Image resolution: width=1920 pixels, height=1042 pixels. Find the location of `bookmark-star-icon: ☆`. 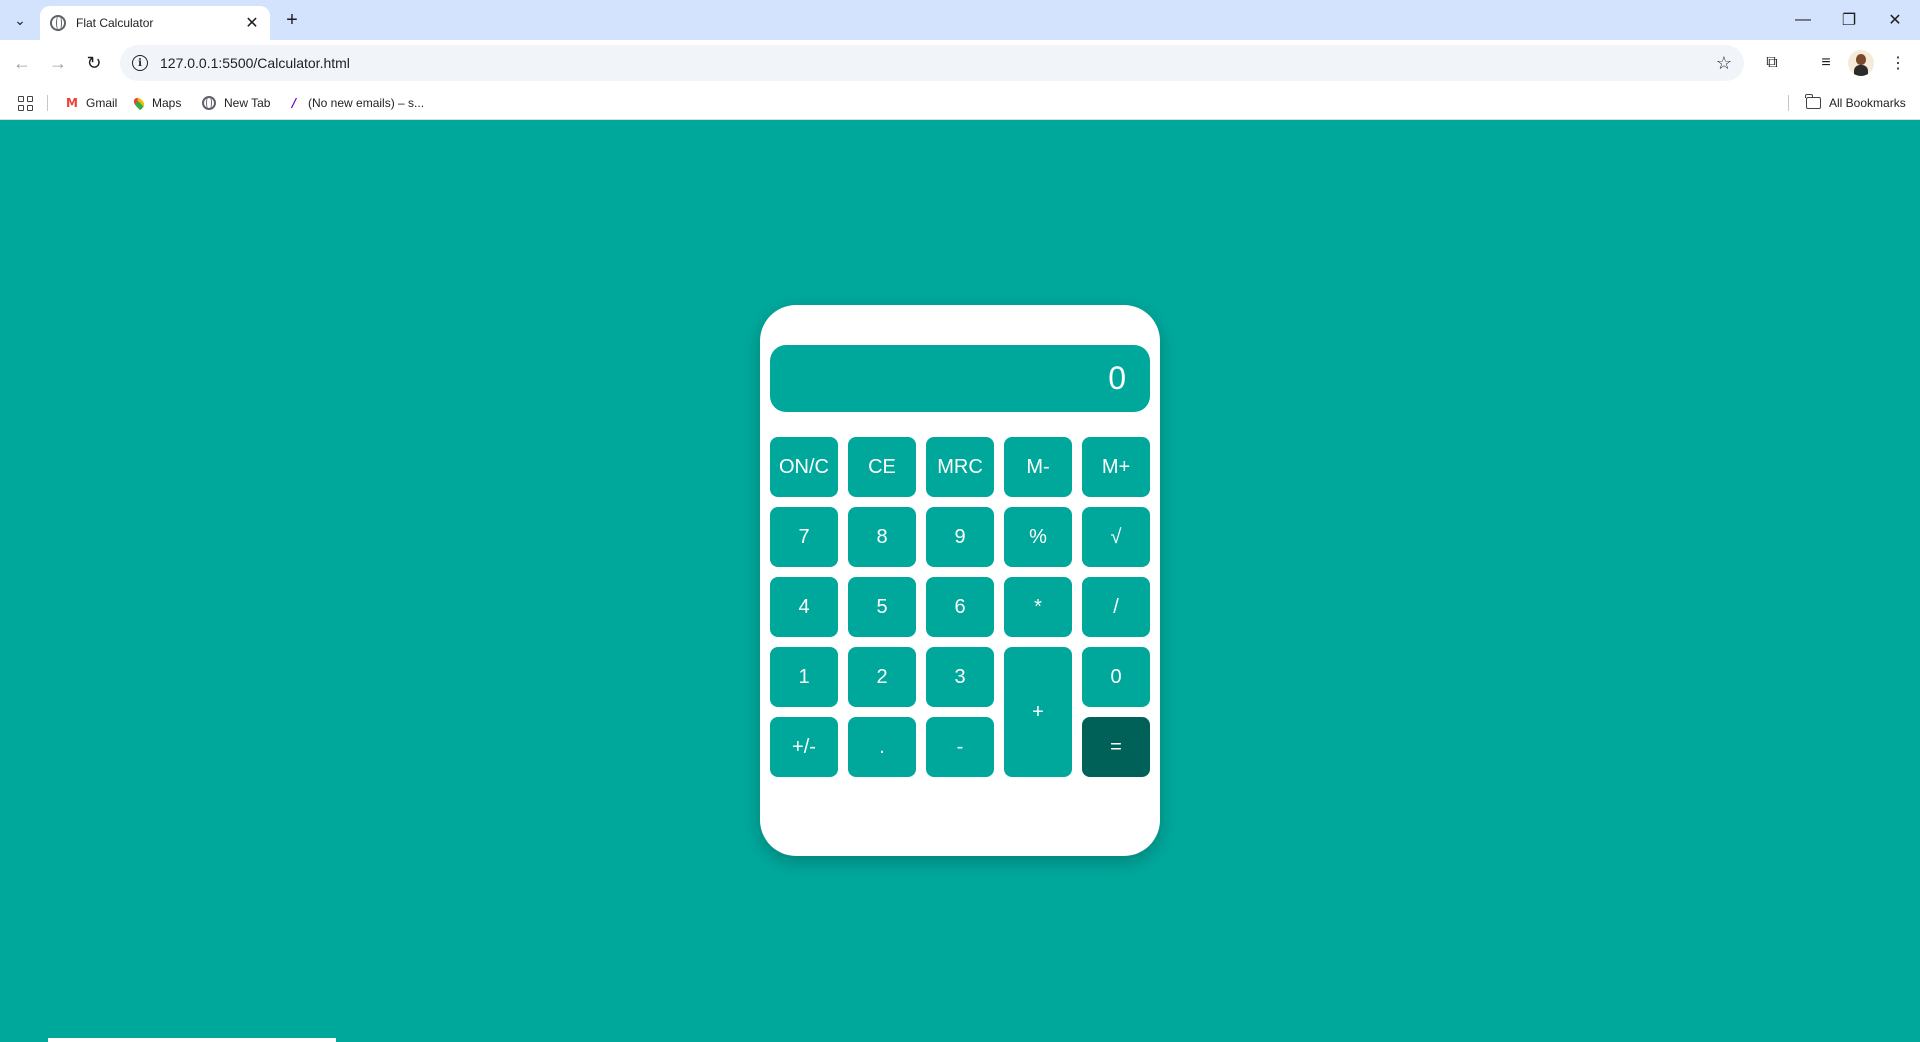

bookmark-star-icon: ☆ is located at coordinates (1724, 63).